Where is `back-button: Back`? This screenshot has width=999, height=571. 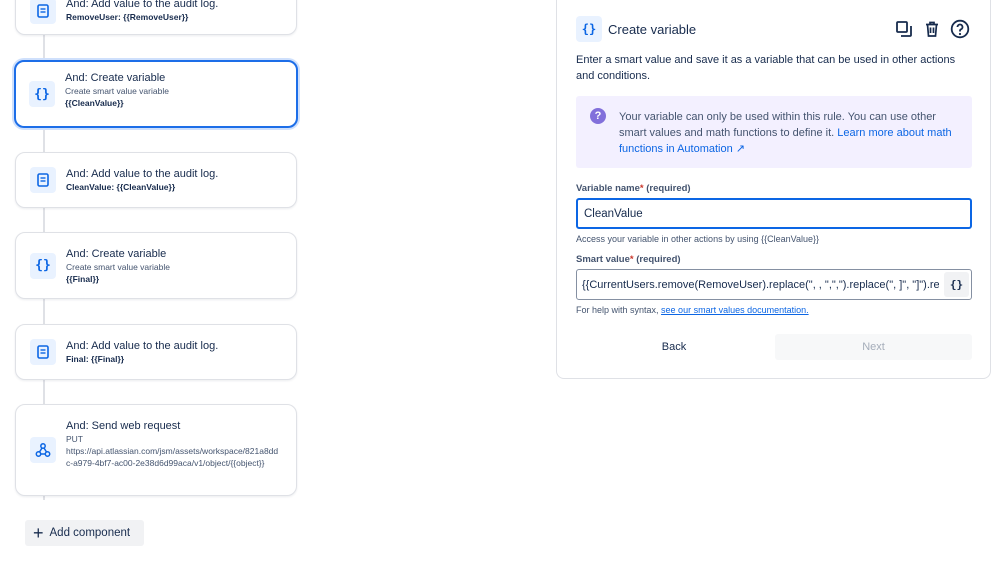
back-button: Back is located at coordinates (674, 347).